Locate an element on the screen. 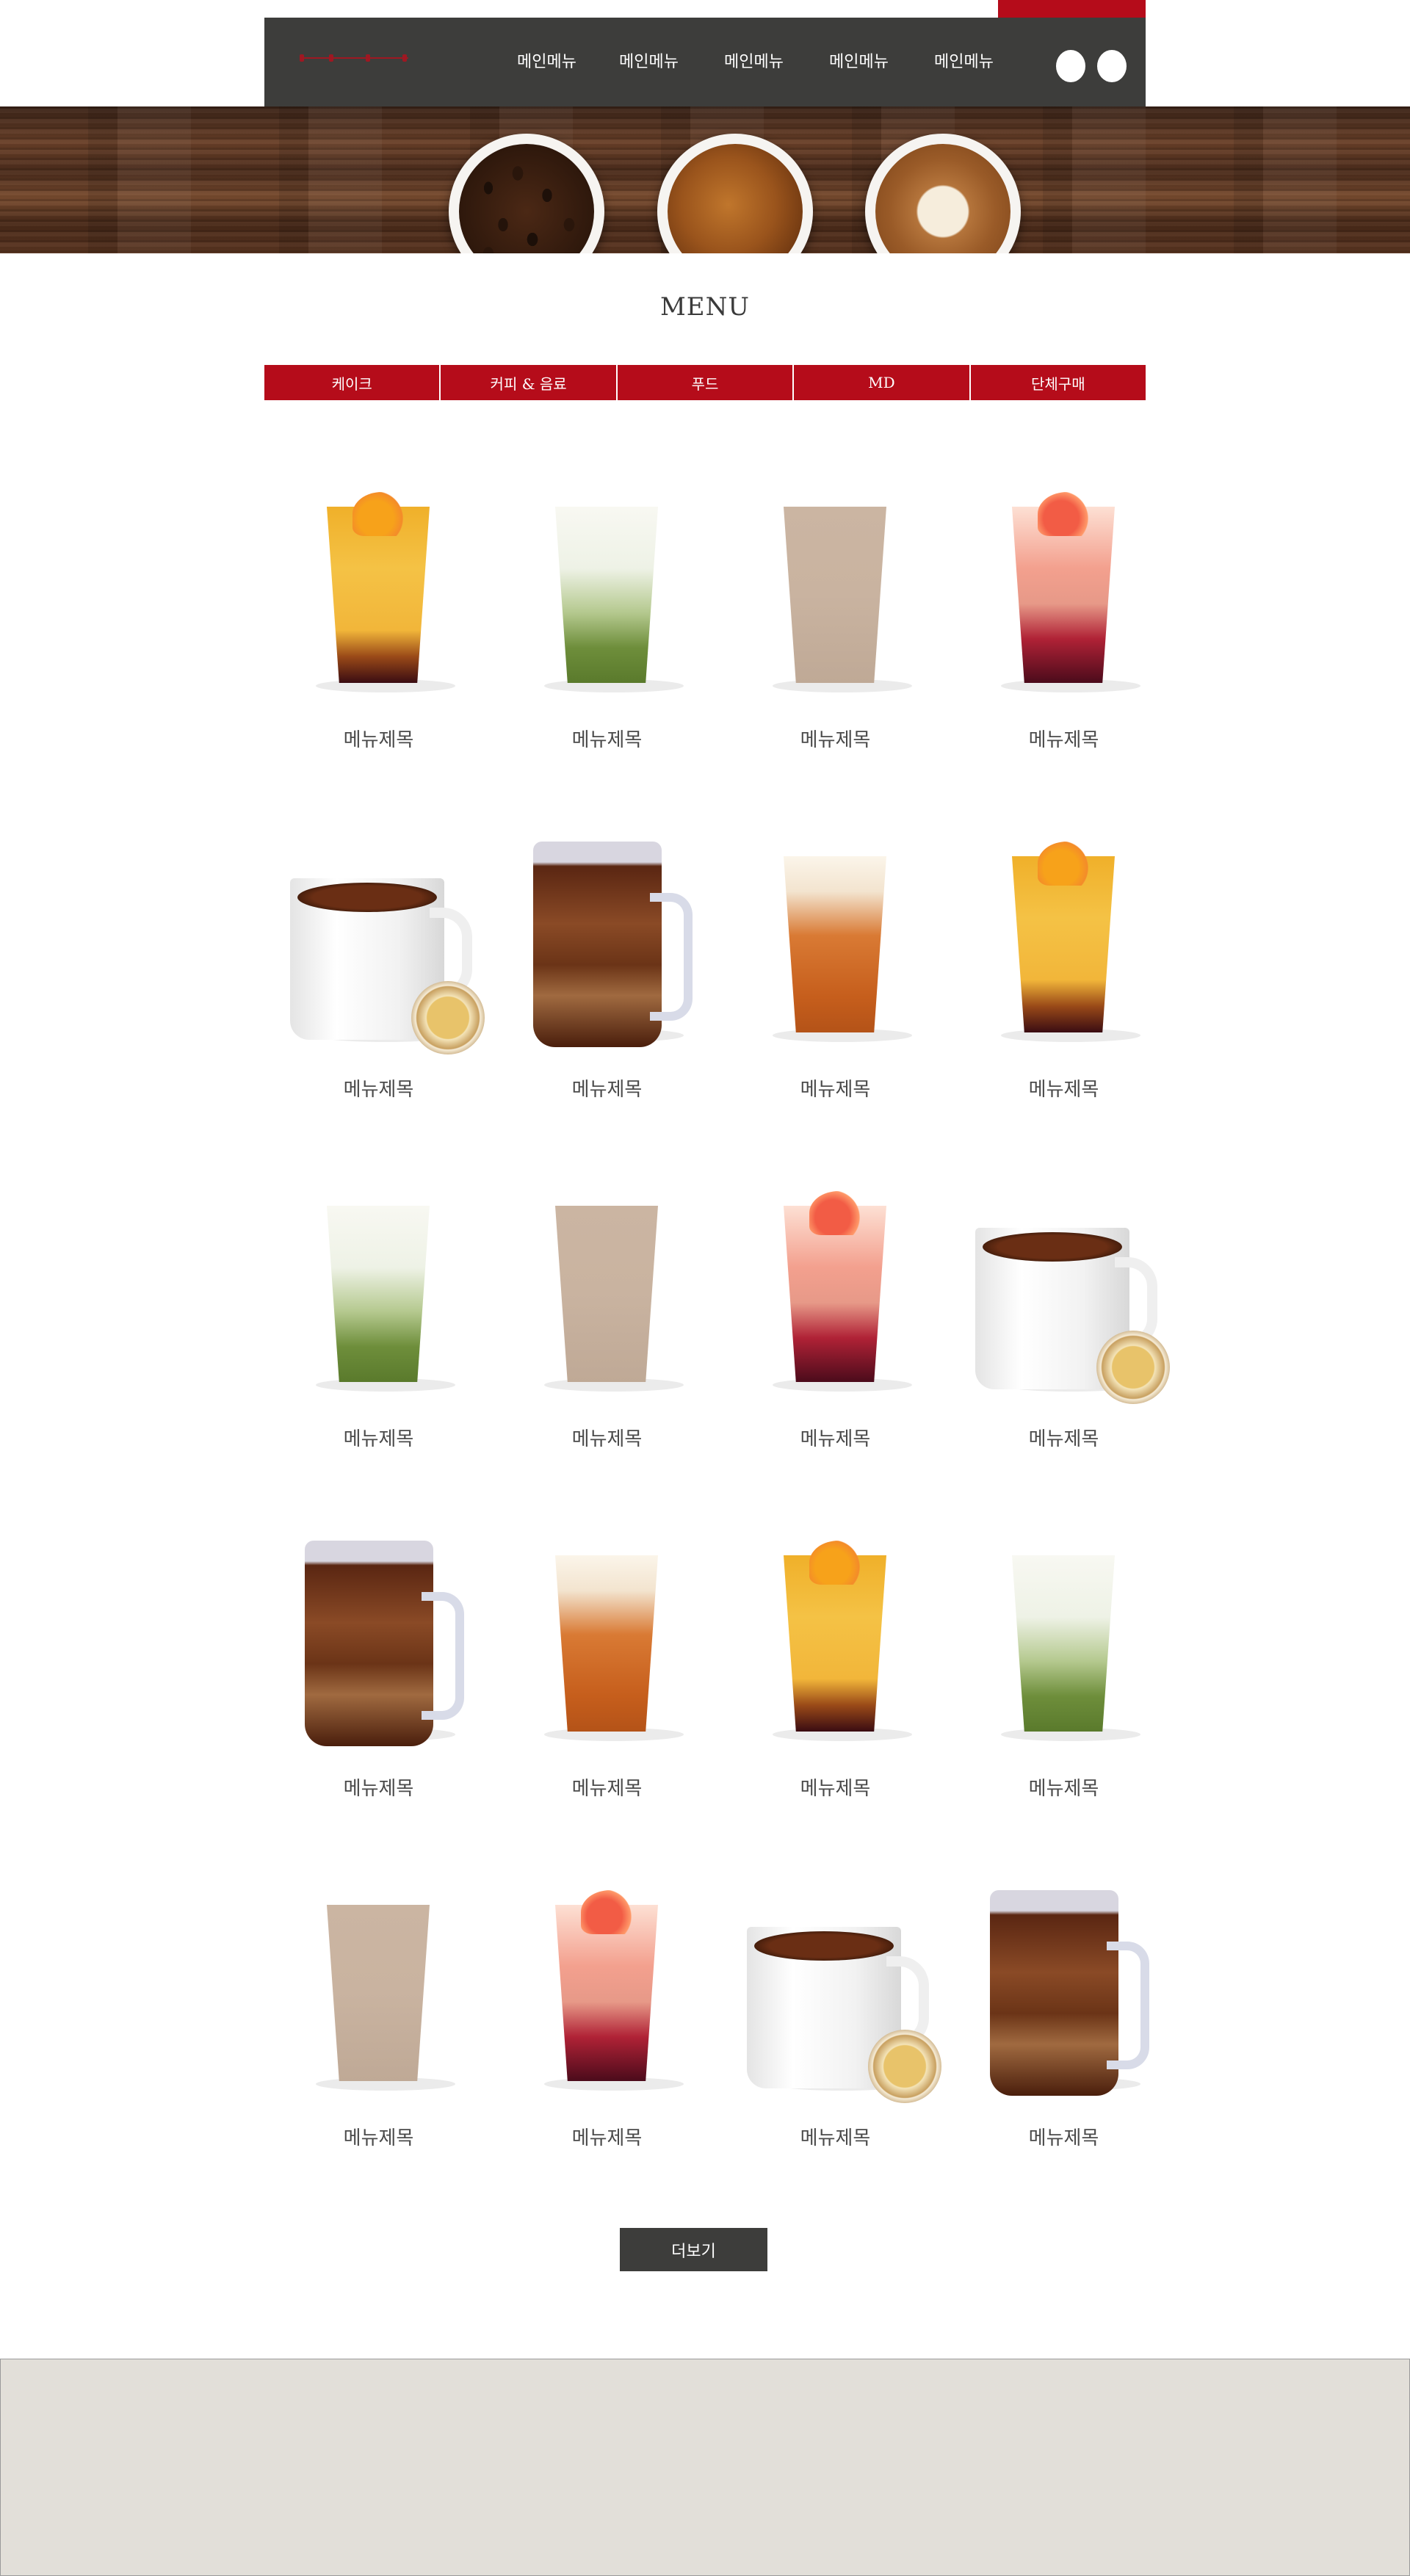  tab-md: MD is located at coordinates (882, 382).